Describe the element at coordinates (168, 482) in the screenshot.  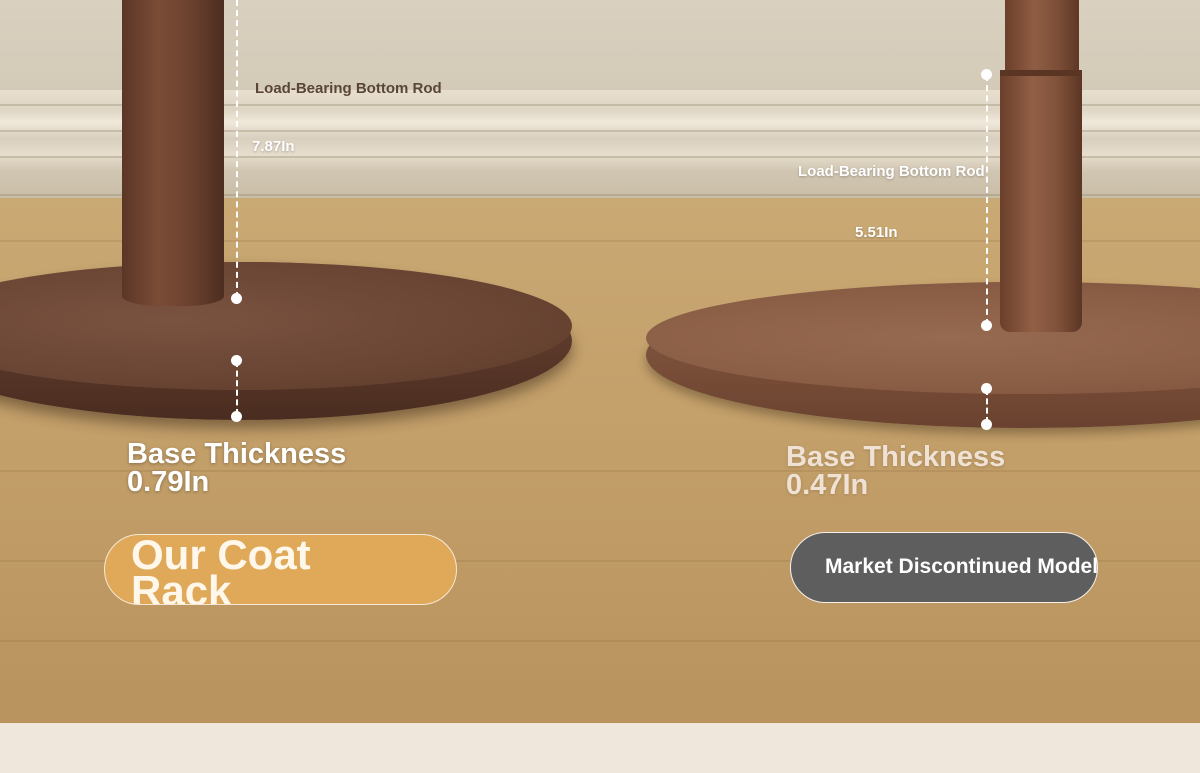
I see `our-thickness-value: 0.79In` at that location.